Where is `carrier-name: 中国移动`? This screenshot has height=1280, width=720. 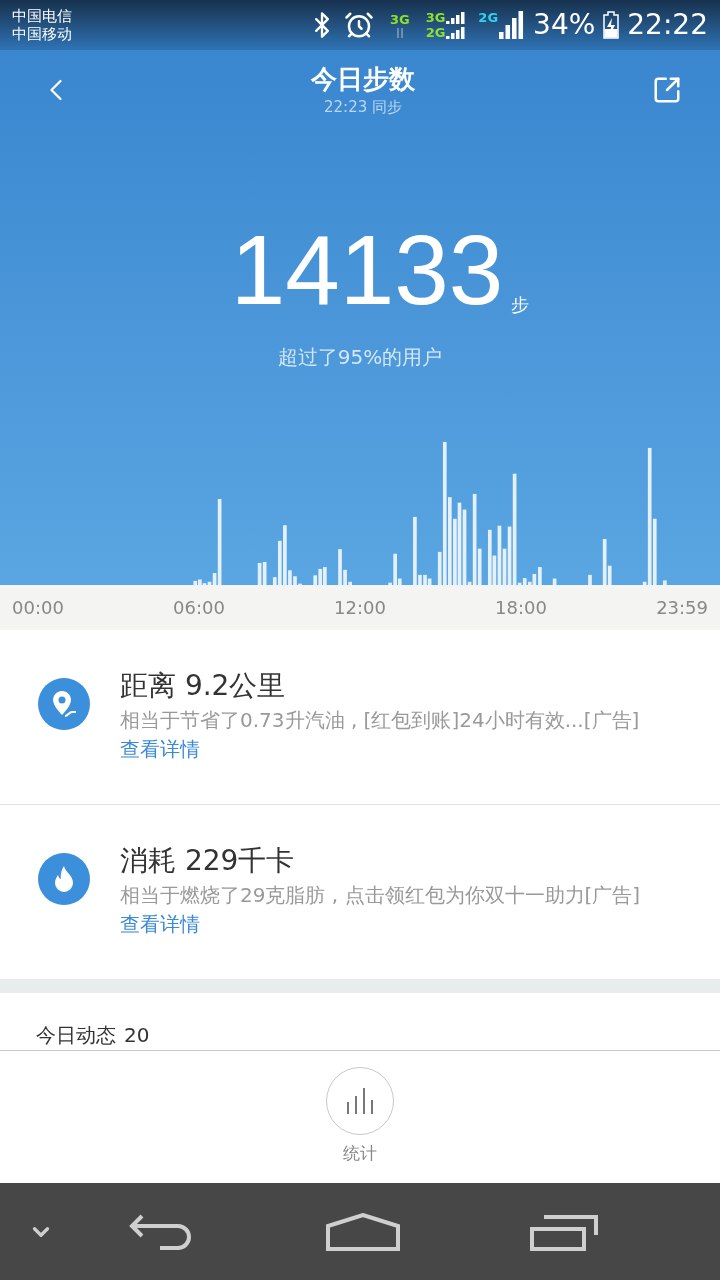
carrier-name: 中国移动 is located at coordinates (42, 34).